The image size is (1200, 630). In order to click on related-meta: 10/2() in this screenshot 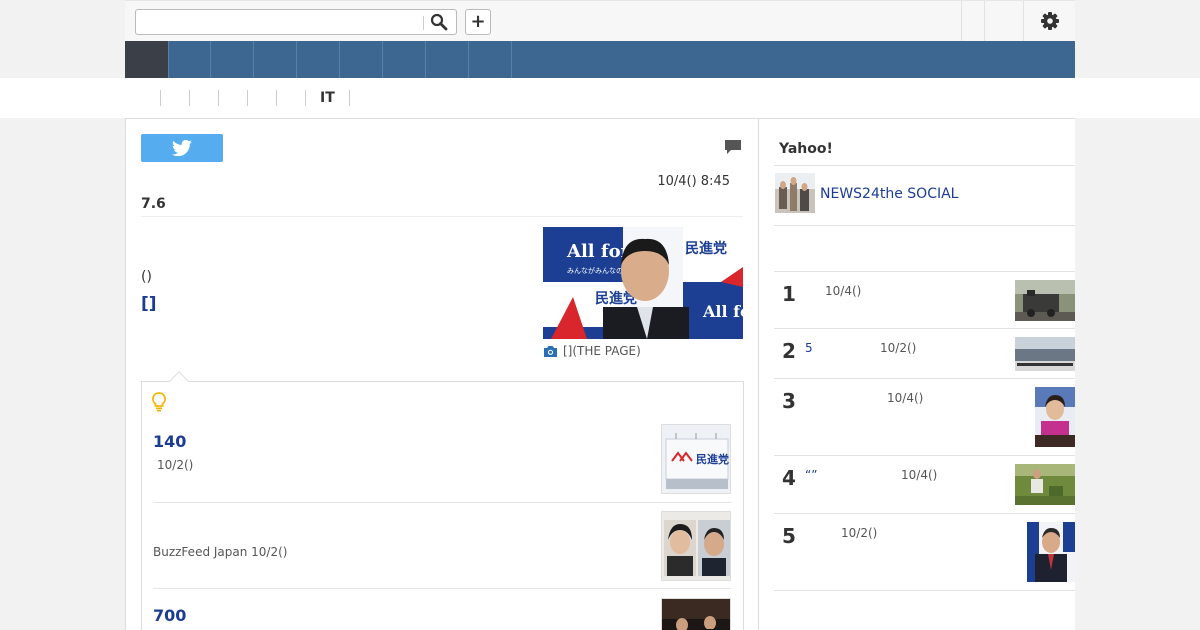, I will do `click(175, 465)`.